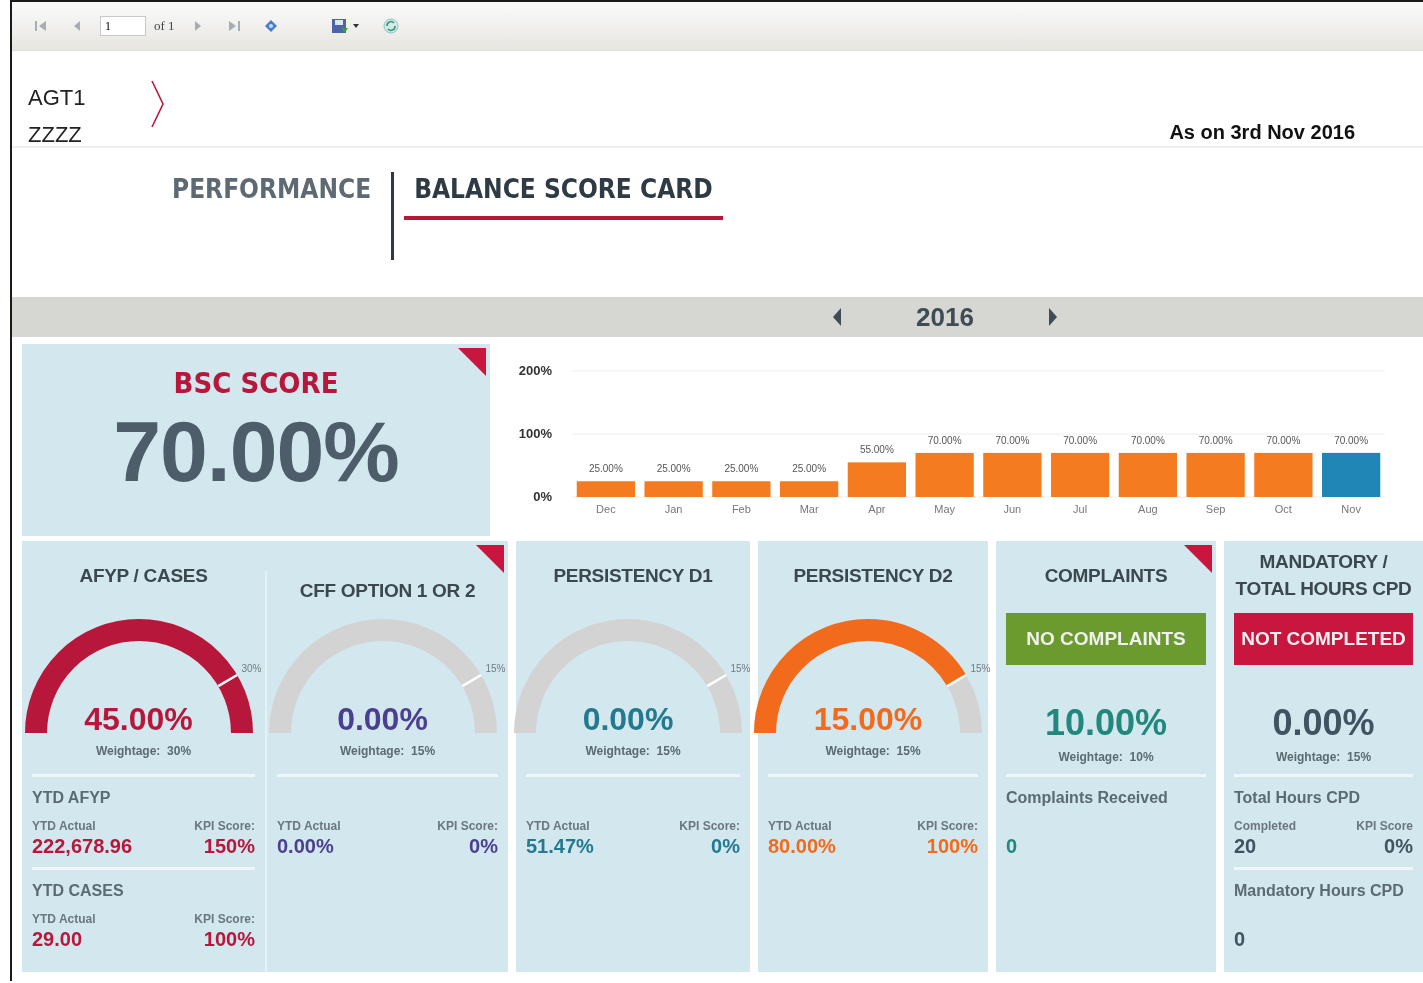 Image resolution: width=1423 pixels, height=983 pixels. What do you see at coordinates (633, 575) in the screenshot?
I see `kpi-title: PERSISTENCY D1` at bounding box center [633, 575].